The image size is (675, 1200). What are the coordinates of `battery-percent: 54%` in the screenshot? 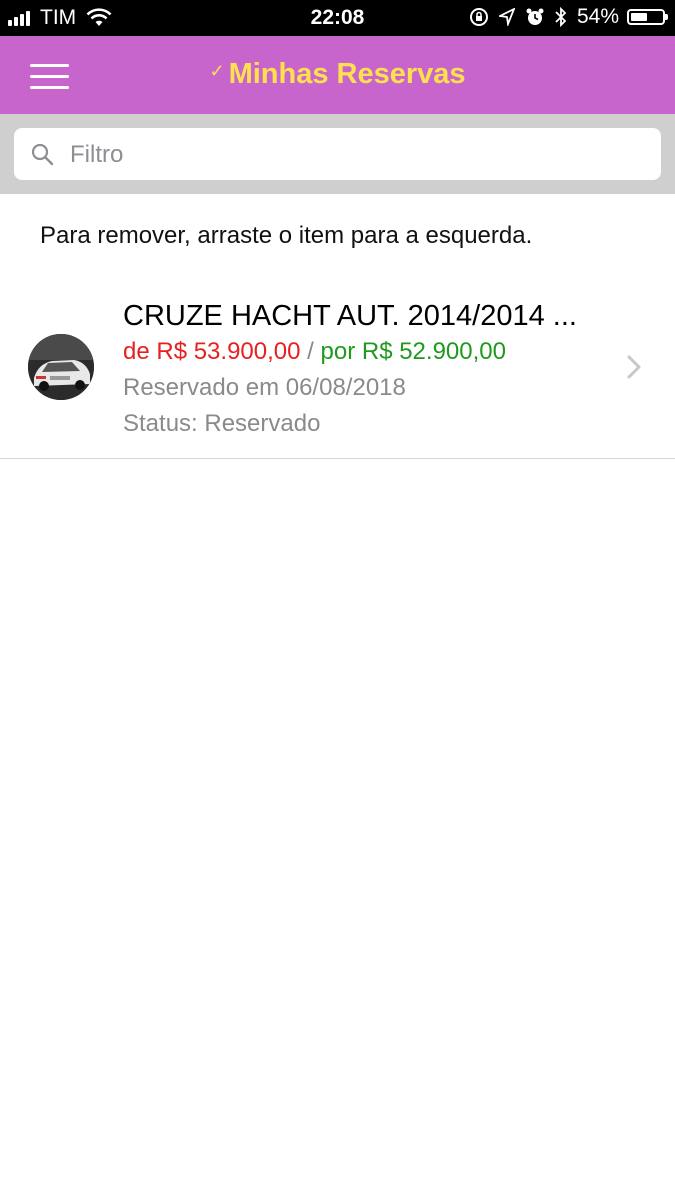 It's located at (597, 16).